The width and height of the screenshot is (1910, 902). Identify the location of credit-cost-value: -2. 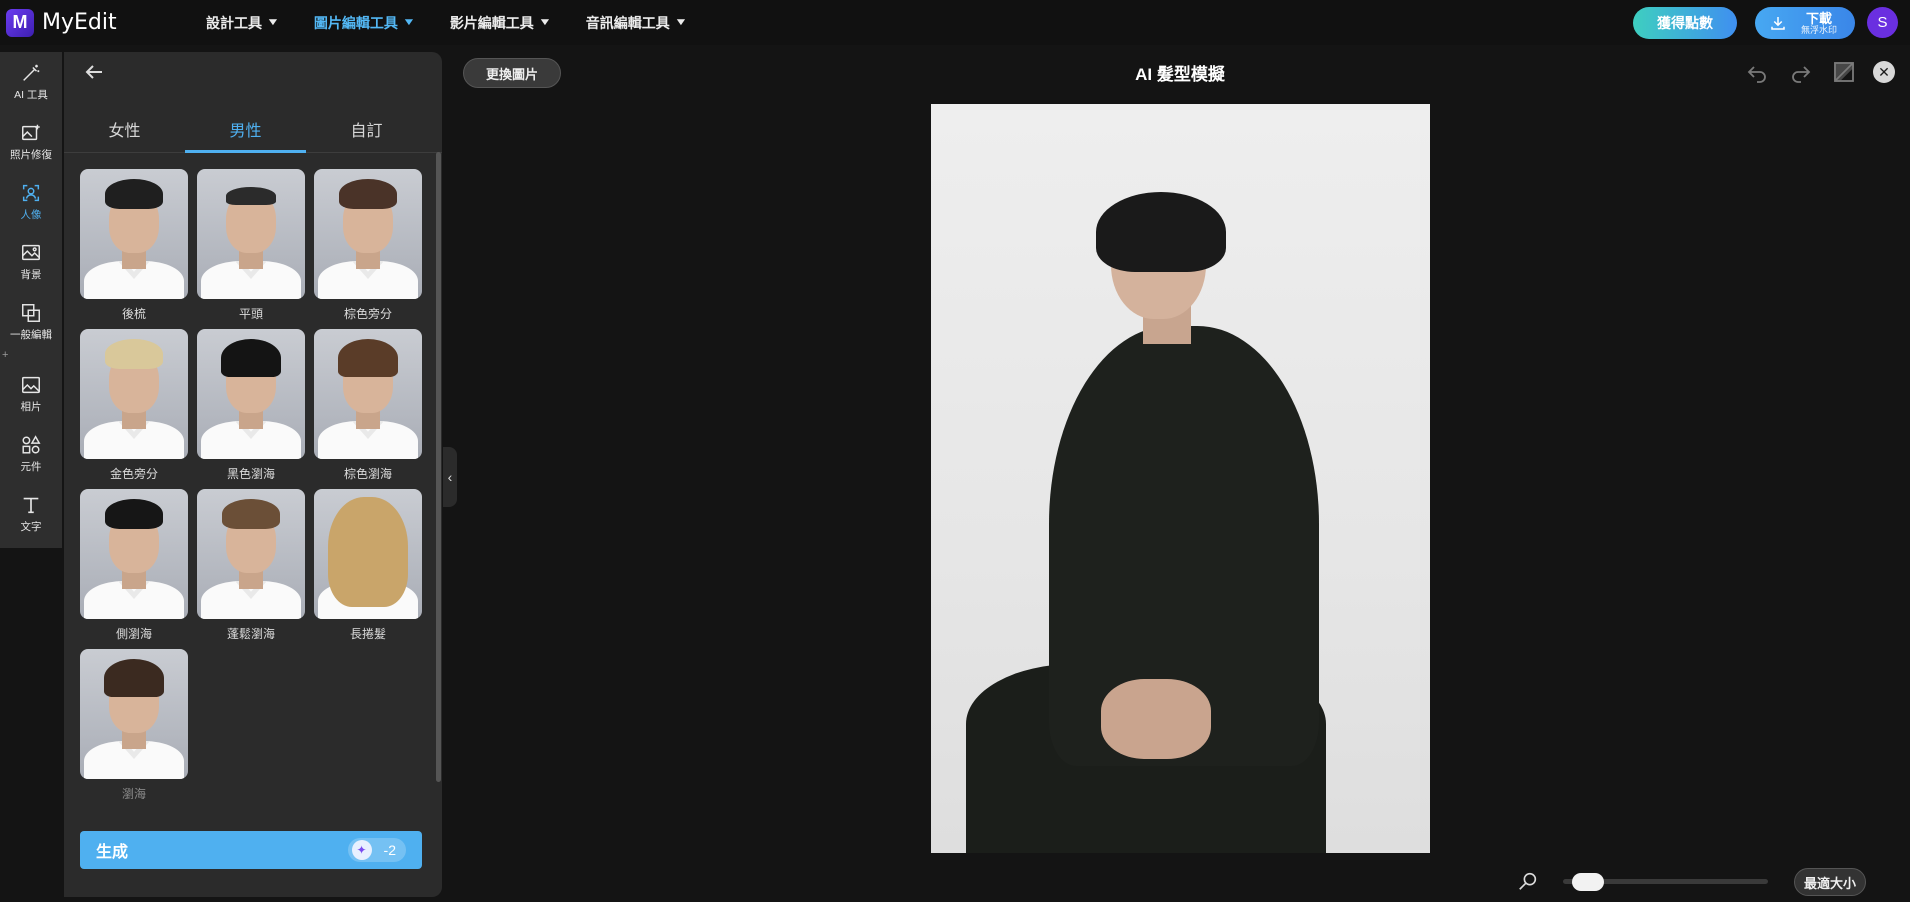
(389, 850).